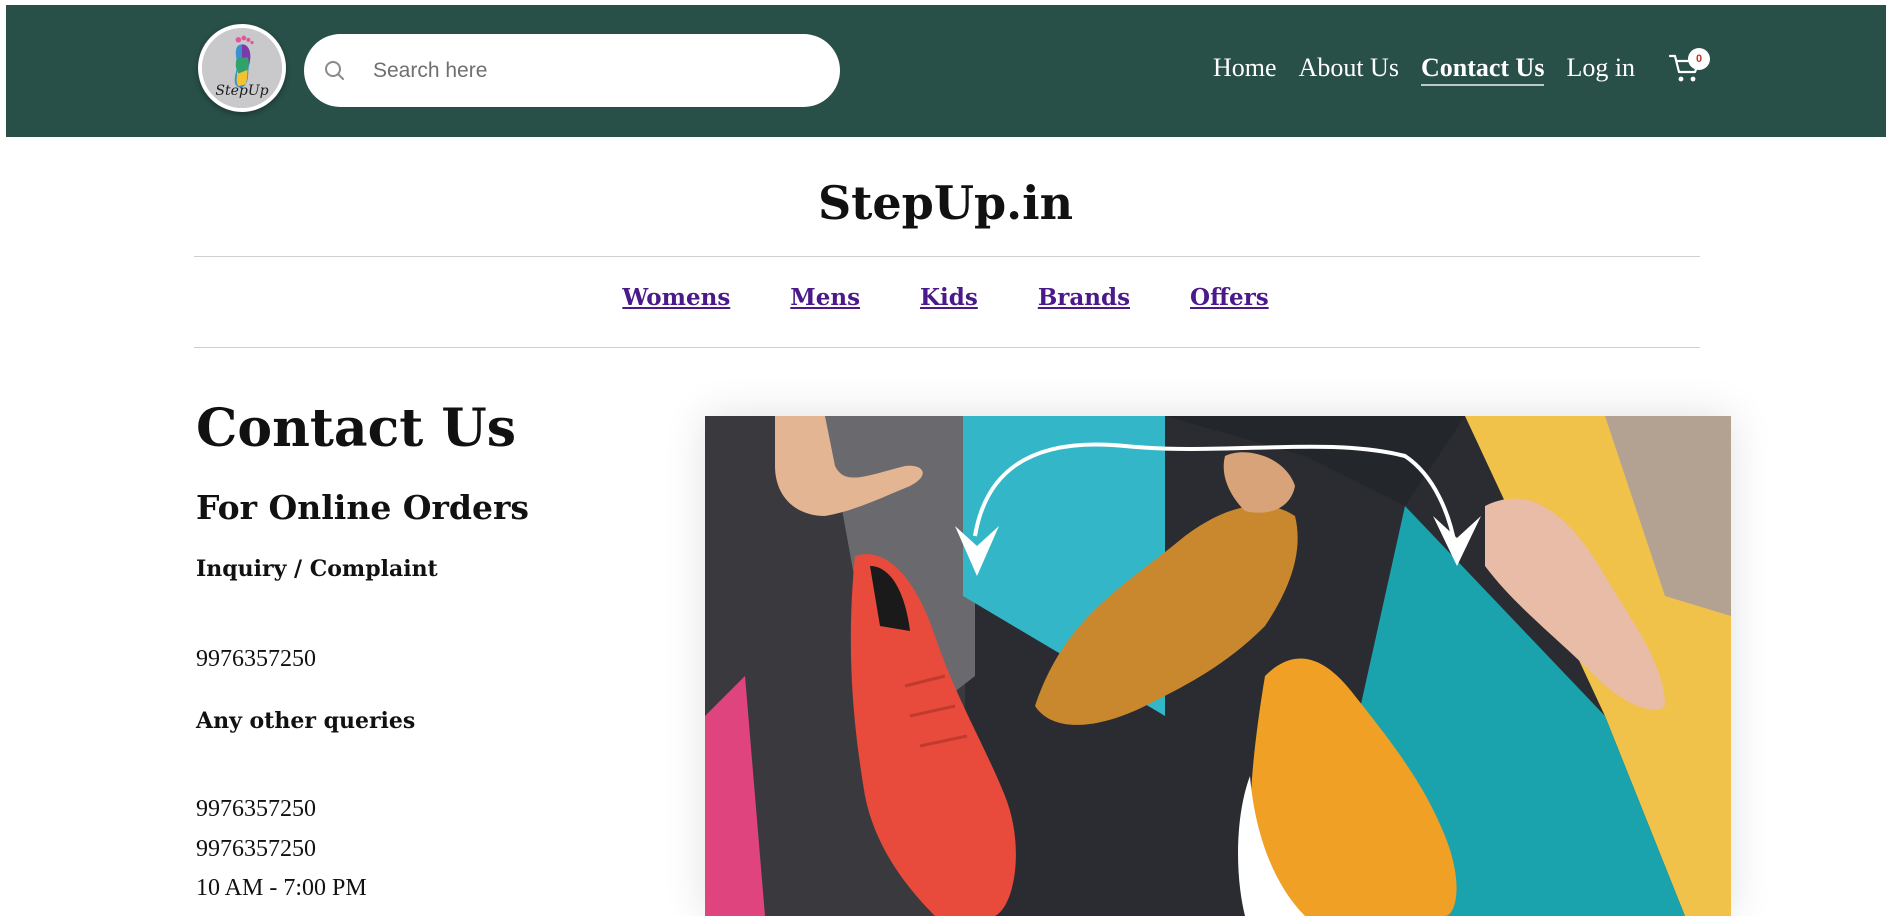 This screenshot has height=916, width=1891. What do you see at coordinates (1600, 69) in the screenshot?
I see `nav-login-link: Log in` at bounding box center [1600, 69].